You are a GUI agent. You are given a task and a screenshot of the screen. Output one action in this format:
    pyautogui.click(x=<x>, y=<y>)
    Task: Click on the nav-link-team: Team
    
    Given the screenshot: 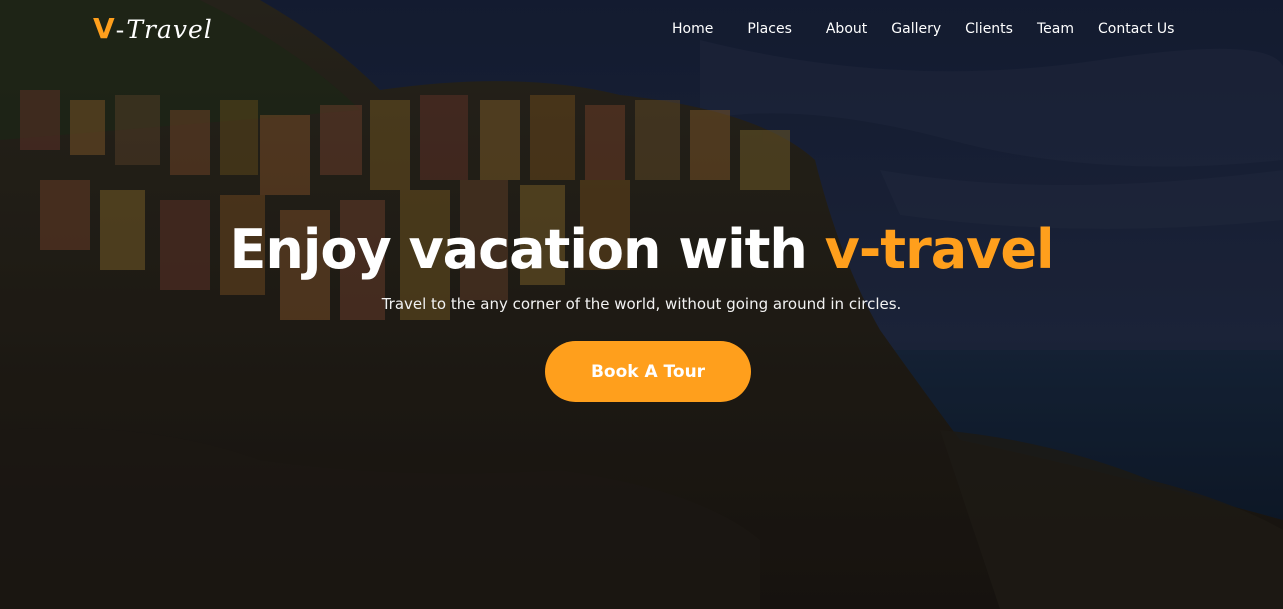 What is the action you would take?
    pyautogui.click(x=1055, y=29)
    